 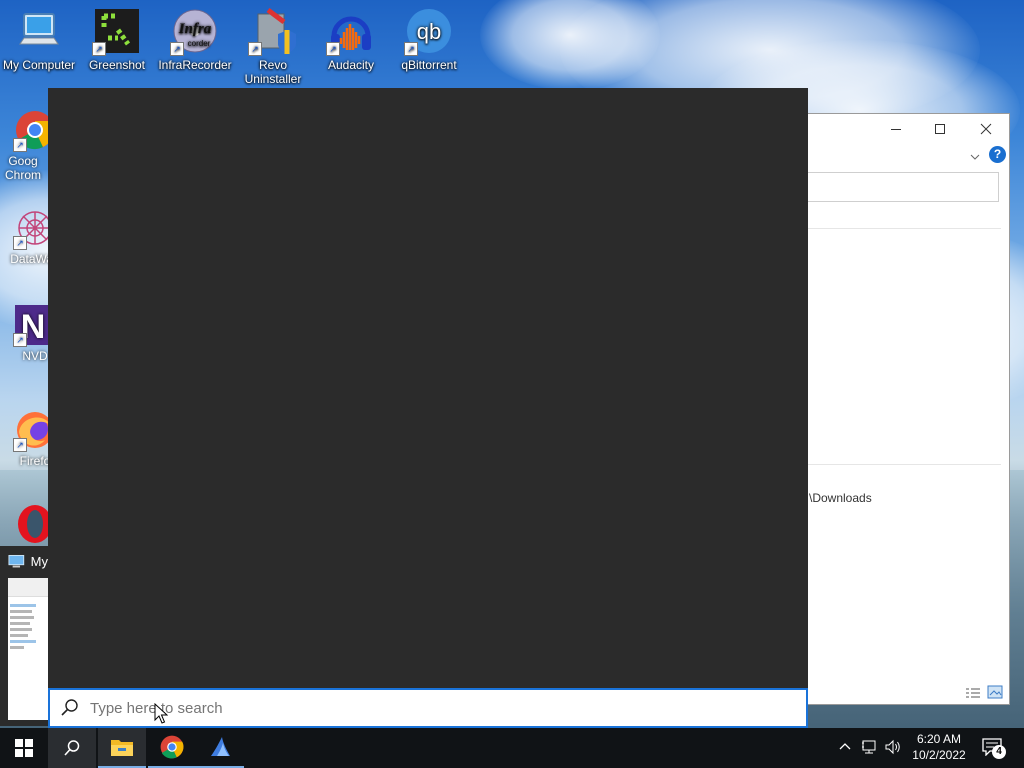 I want to click on taskbar-search-button, so click(x=72, y=748).